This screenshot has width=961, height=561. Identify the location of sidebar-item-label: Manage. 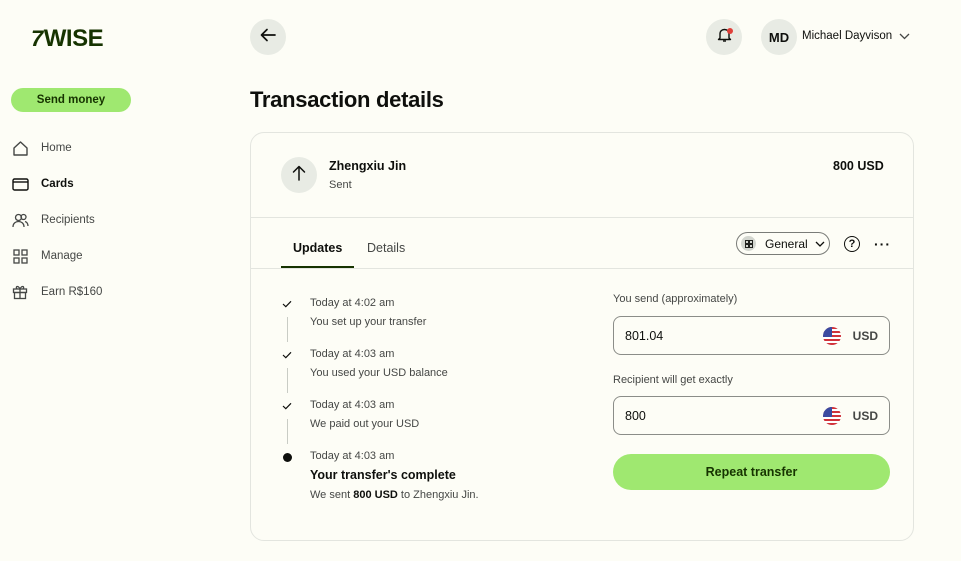
(62, 256).